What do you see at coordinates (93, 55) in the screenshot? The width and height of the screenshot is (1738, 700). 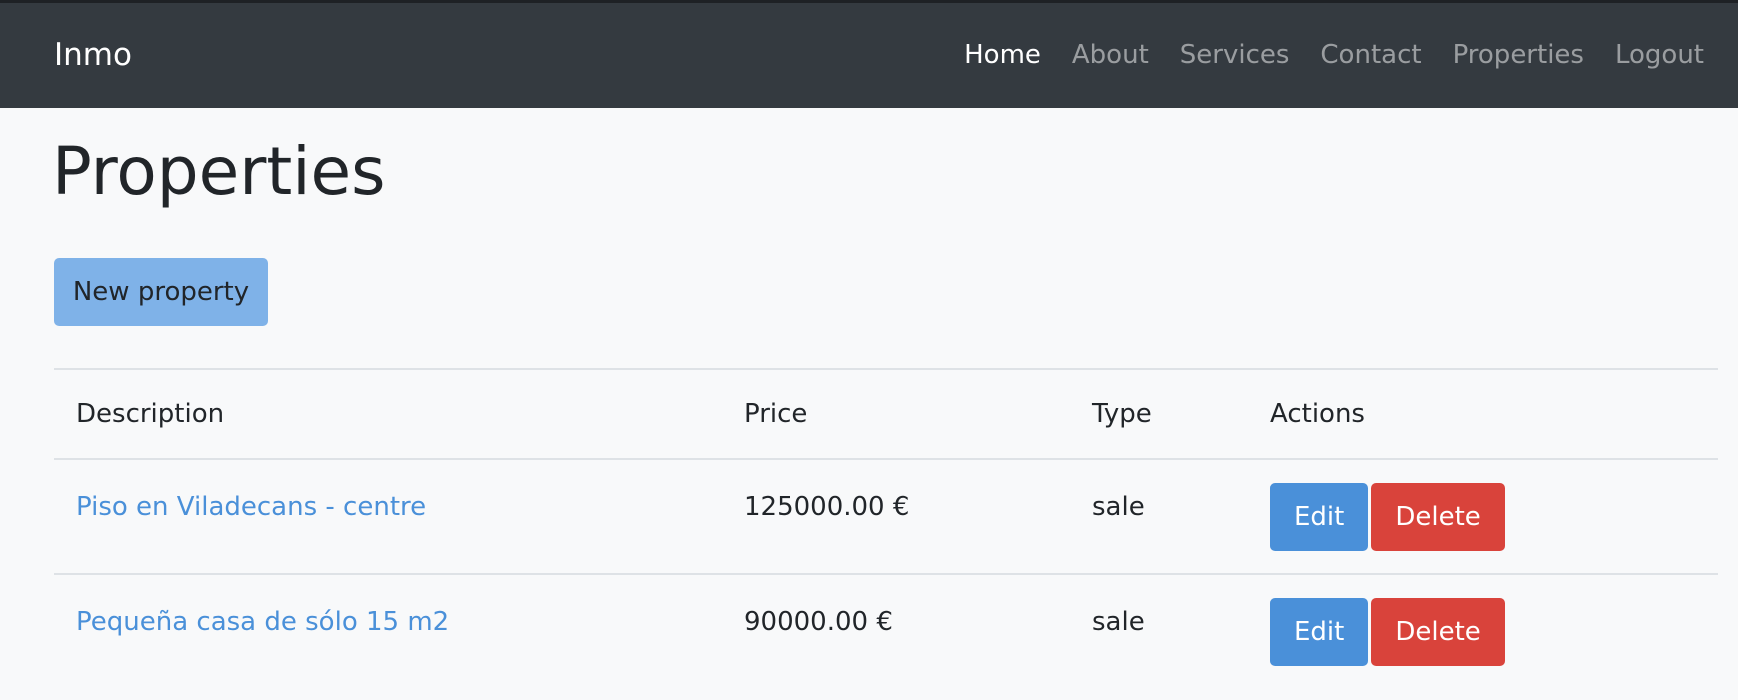 I see `navbar-brand: Inmo` at bounding box center [93, 55].